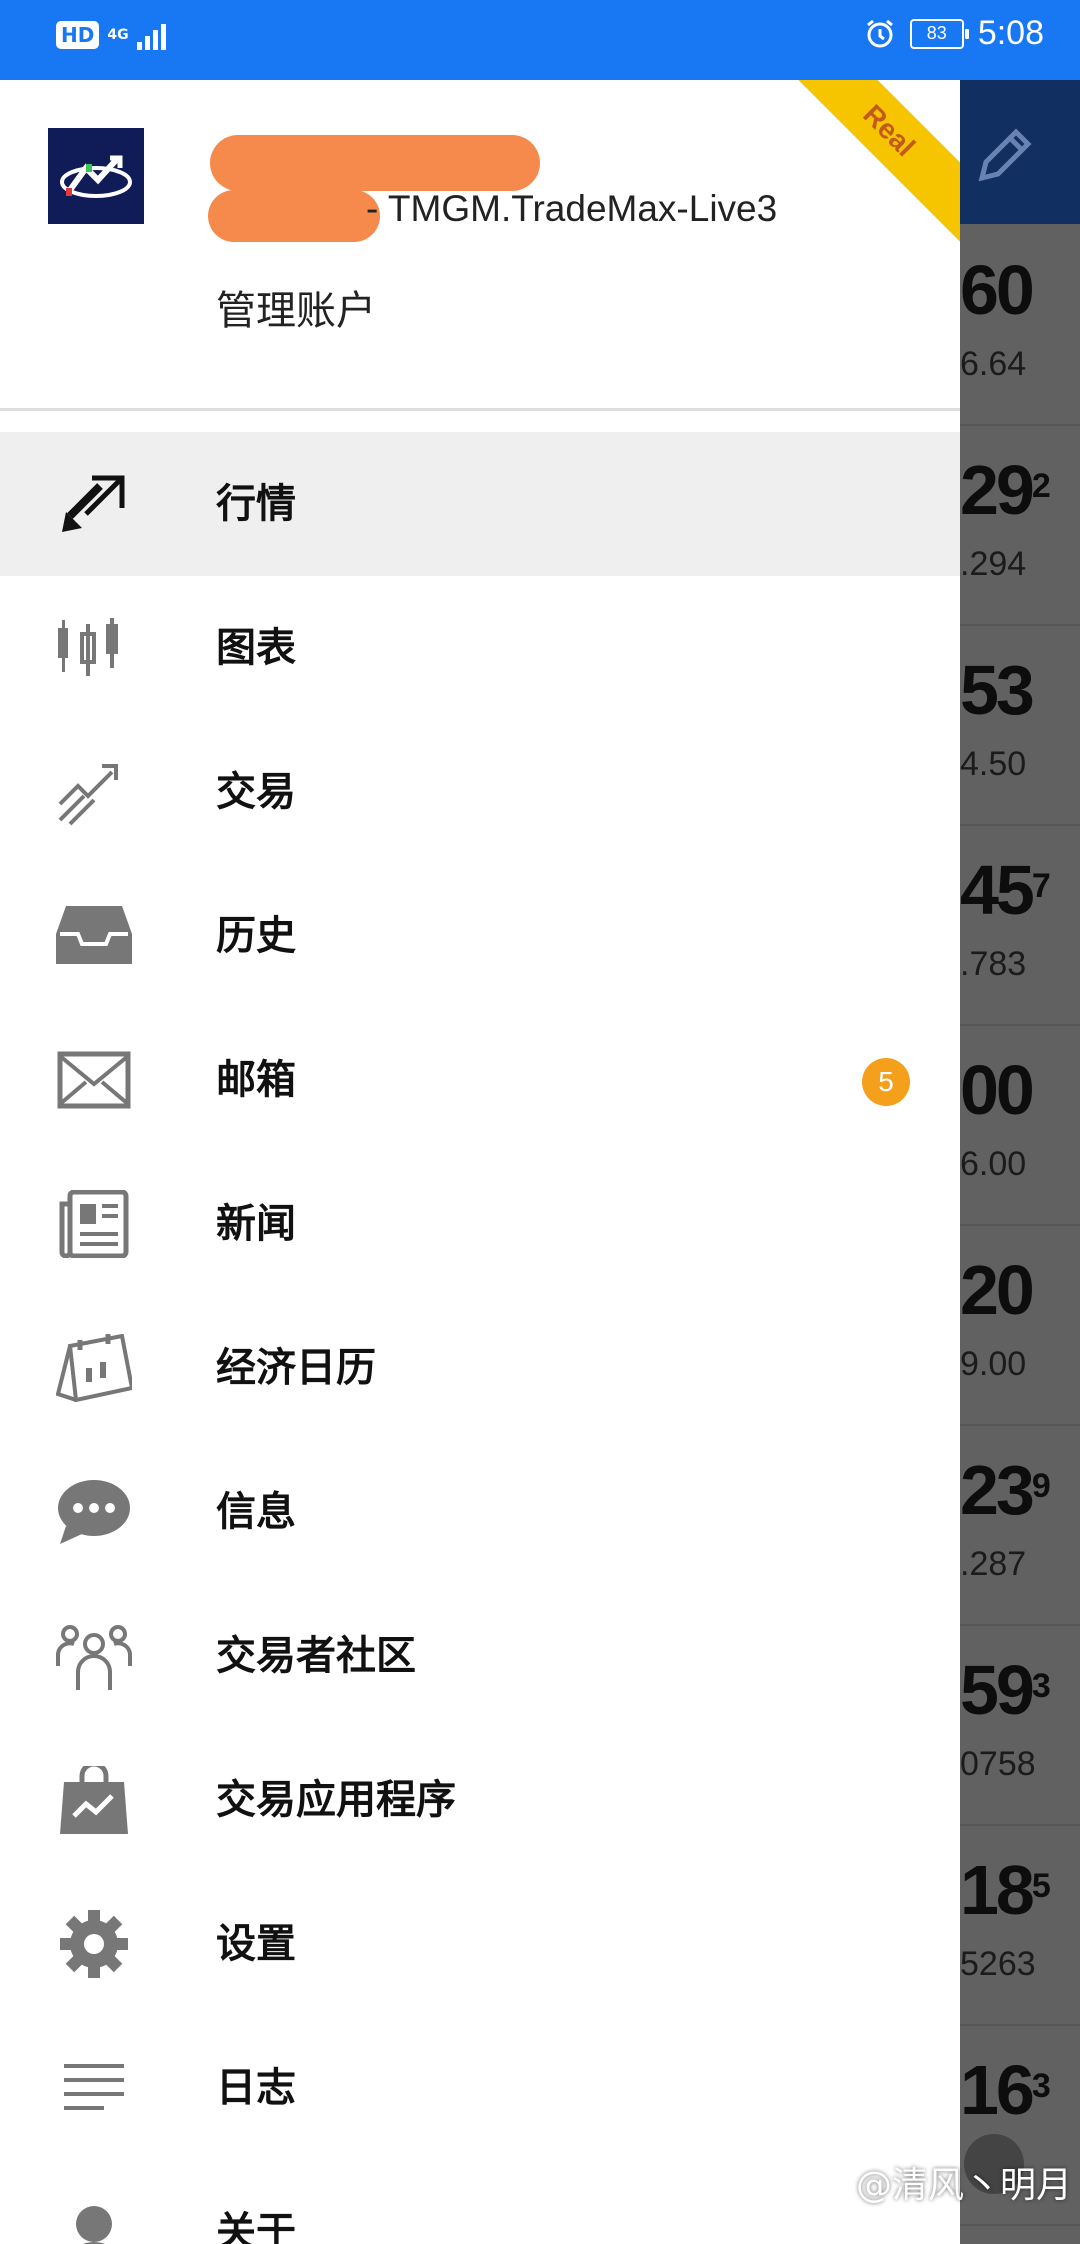 The height and width of the screenshot is (2244, 1080). I want to click on status-bar: HD 4G 83 5:08, so click(540, 40).